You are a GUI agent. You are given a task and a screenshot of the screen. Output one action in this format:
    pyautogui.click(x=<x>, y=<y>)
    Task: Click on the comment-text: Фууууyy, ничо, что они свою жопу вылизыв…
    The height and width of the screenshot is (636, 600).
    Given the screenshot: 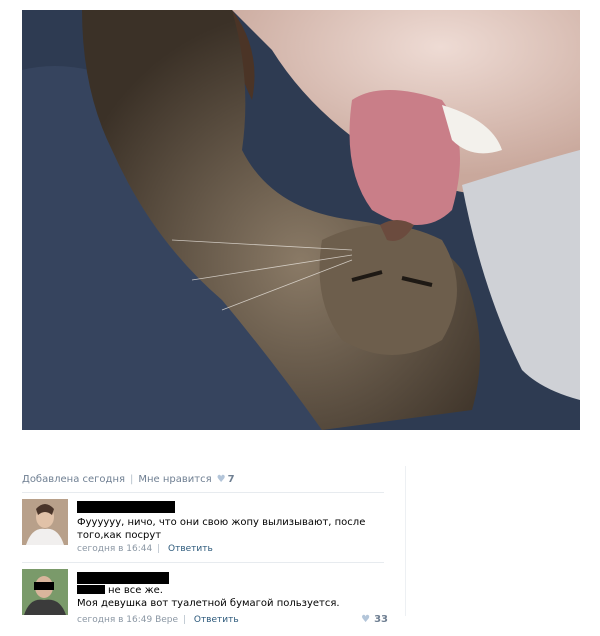 What is the action you would take?
    pyautogui.click(x=221, y=529)
    